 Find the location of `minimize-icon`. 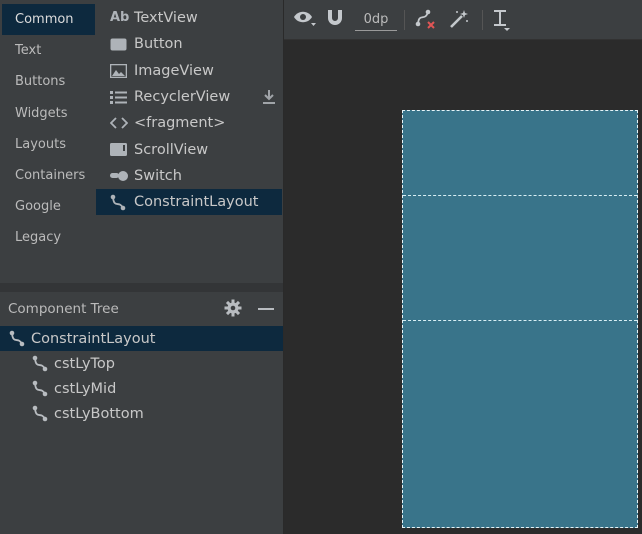

minimize-icon is located at coordinates (266, 309).